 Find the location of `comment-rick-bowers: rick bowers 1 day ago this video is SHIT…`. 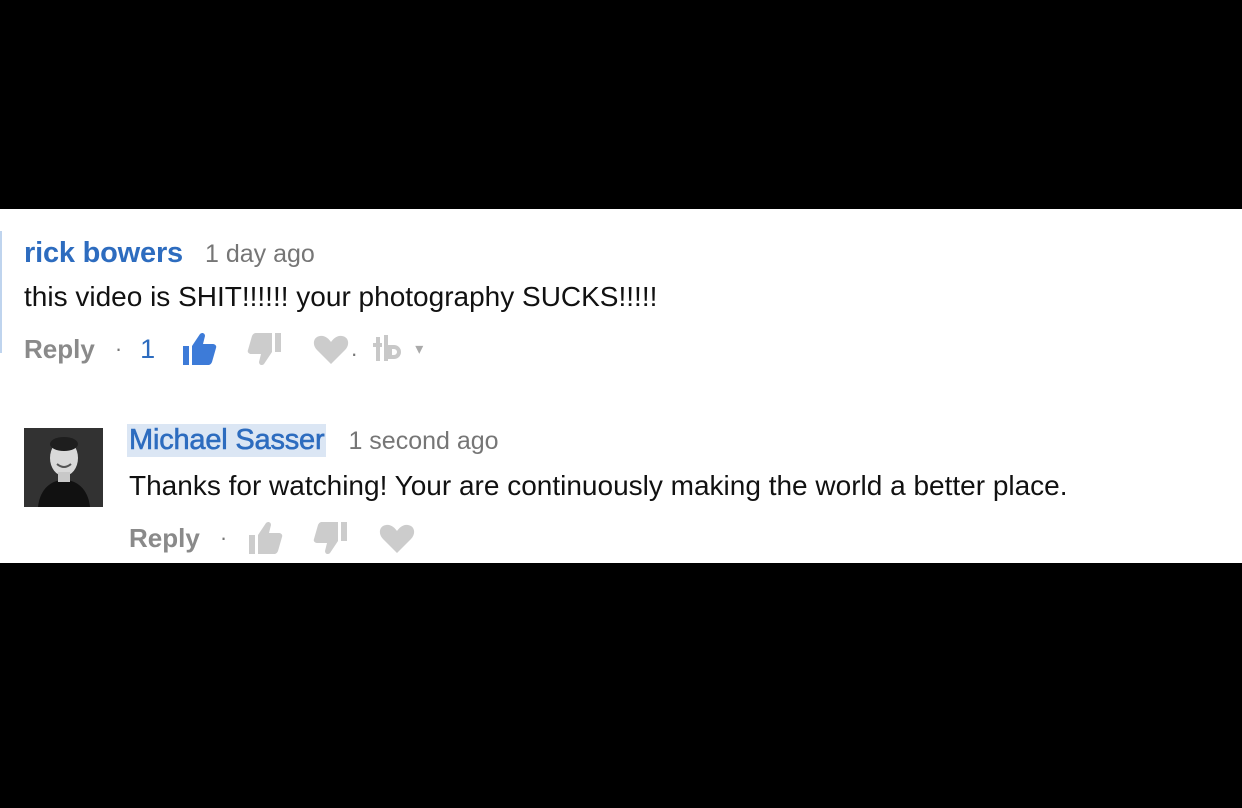

comment-rick-bowers: rick bowers 1 day ago this video is SHIT… is located at coordinates (340, 303).